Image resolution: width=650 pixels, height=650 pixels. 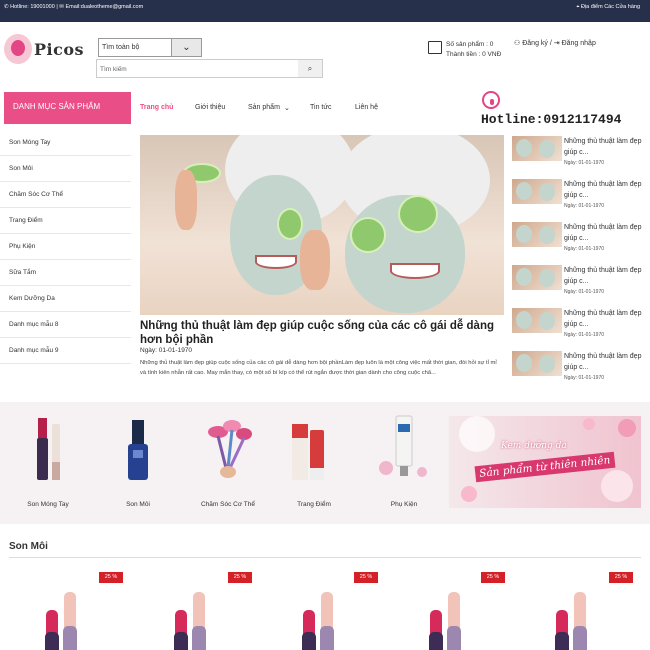 What do you see at coordinates (65, 221) in the screenshot?
I see `sidebar-item-trang-diem: Trang Điểm` at bounding box center [65, 221].